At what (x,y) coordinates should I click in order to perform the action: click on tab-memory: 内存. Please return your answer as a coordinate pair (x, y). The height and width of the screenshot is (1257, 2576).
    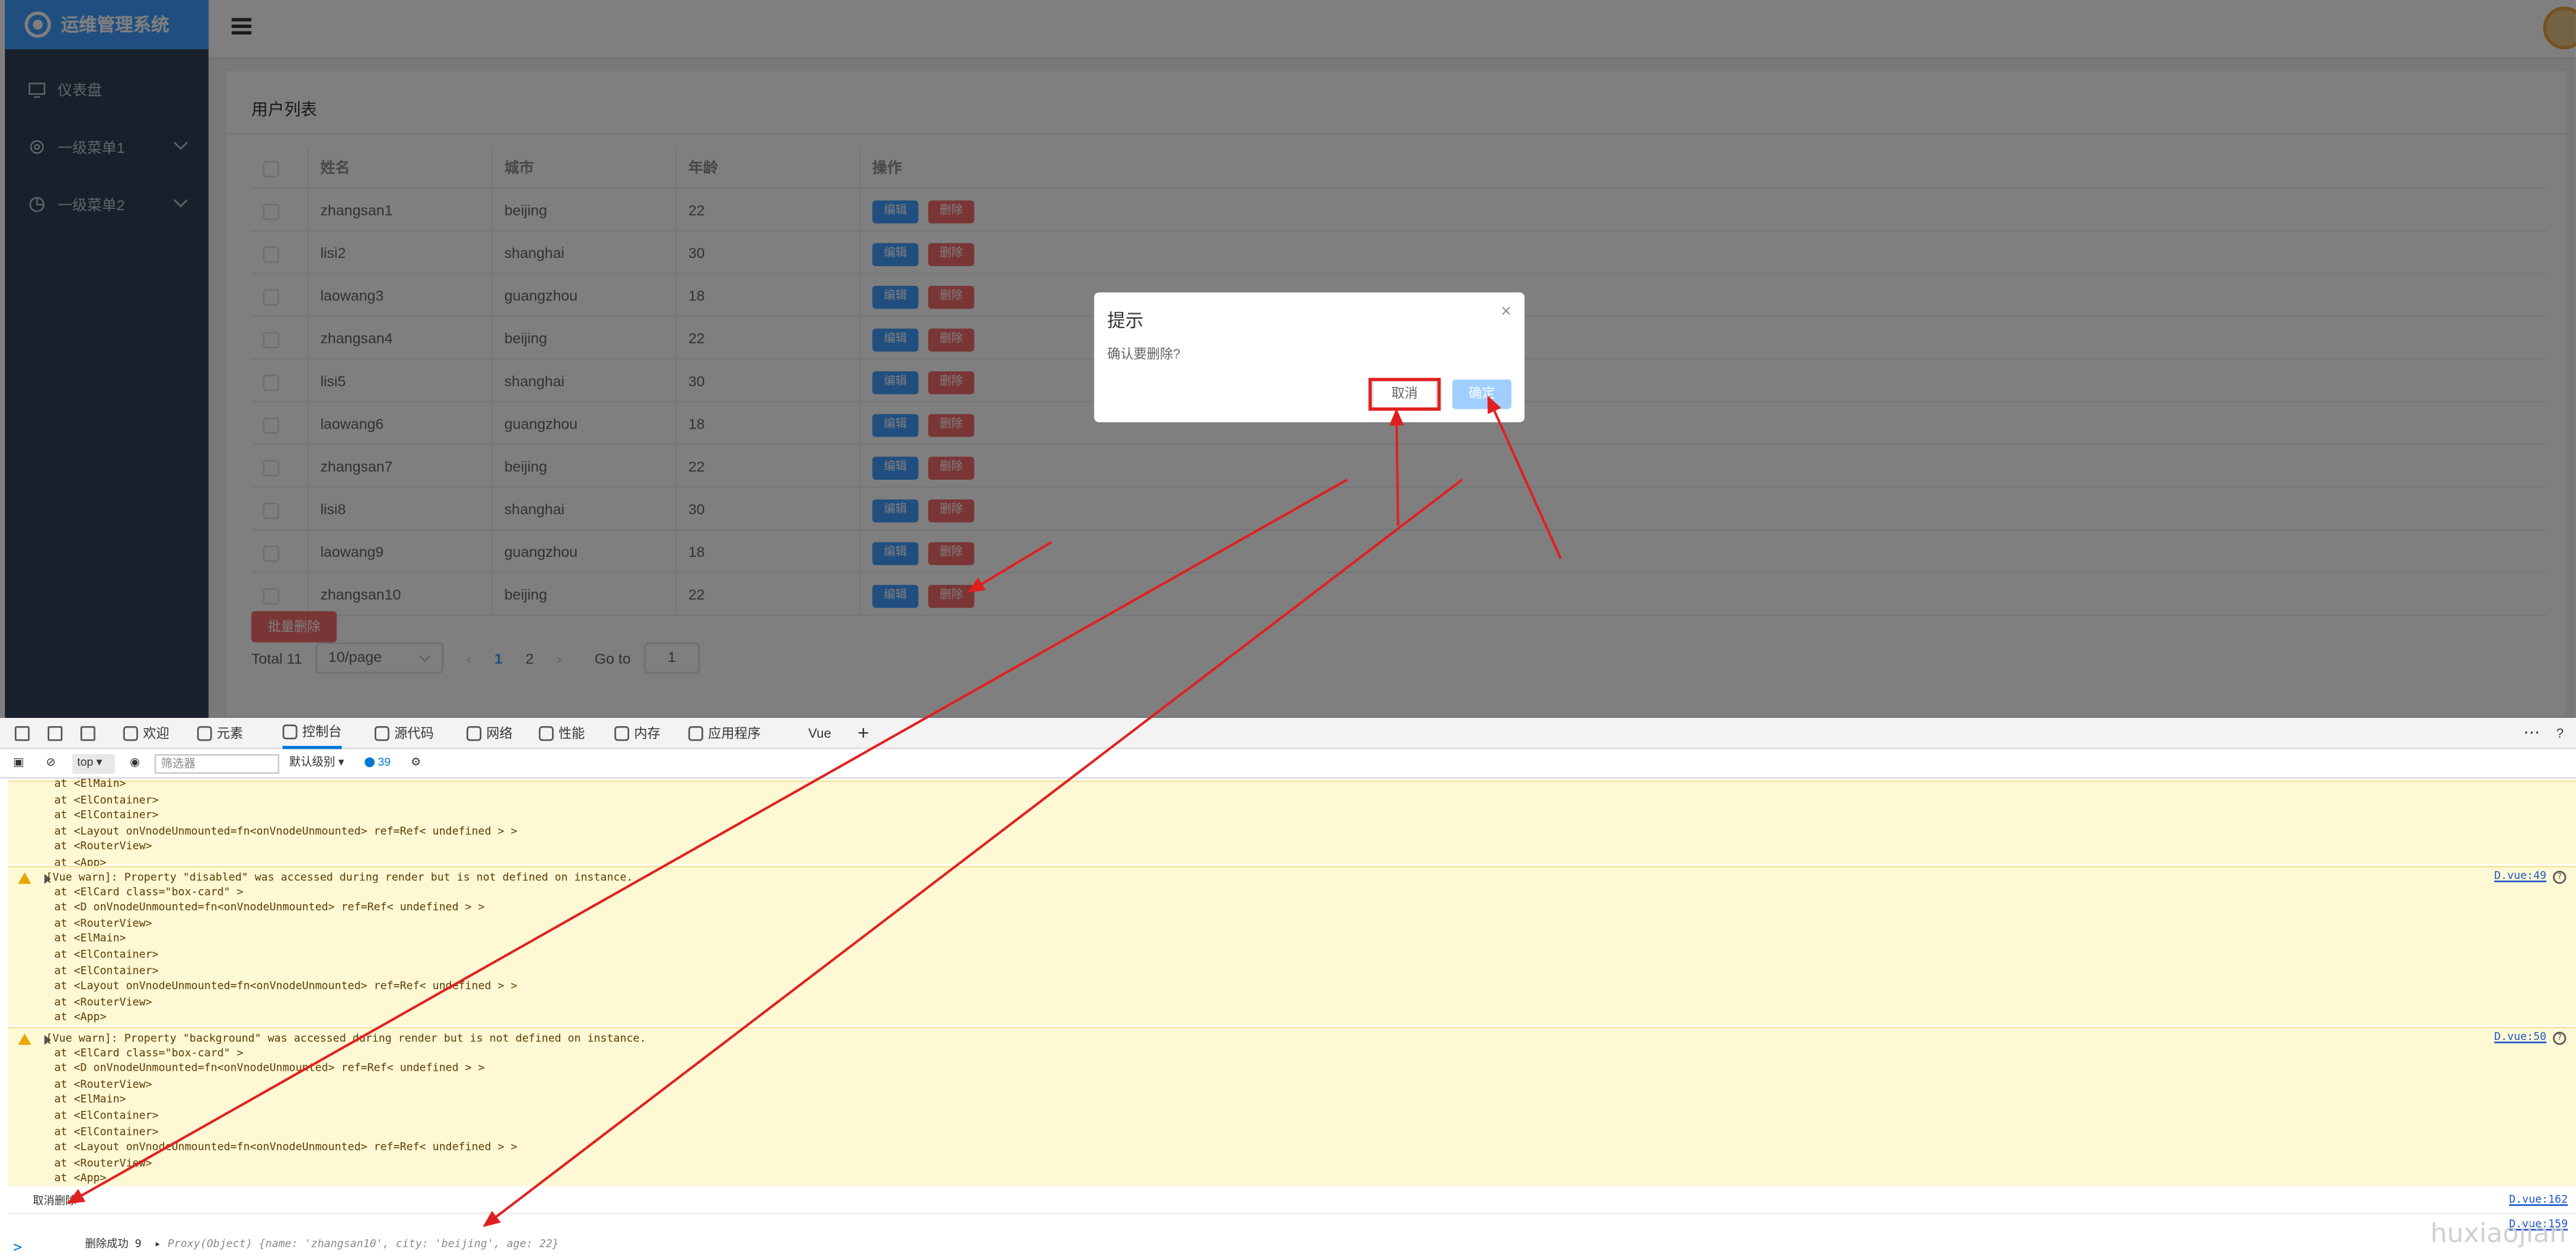
    Looking at the image, I should click on (637, 733).